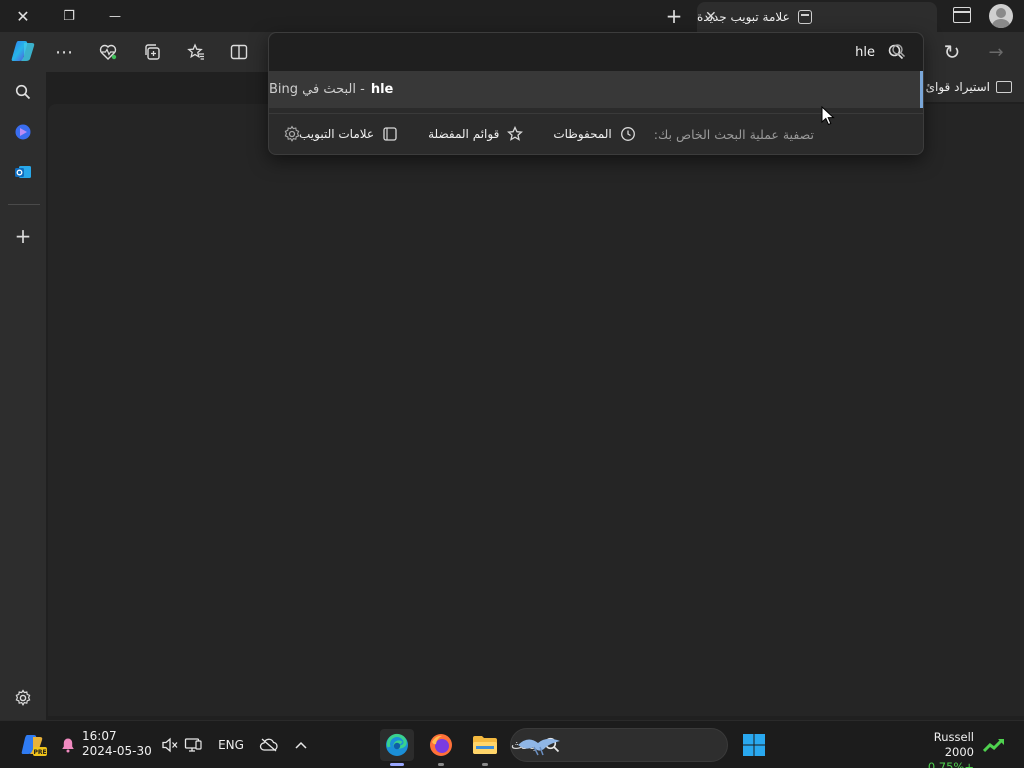 The height and width of the screenshot is (768, 1024). I want to click on suggestion-text: - البحث في Bing, so click(317, 89).